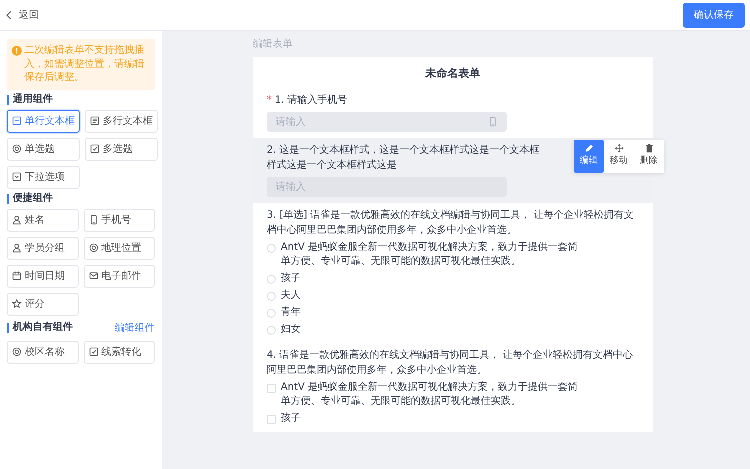  Describe the element at coordinates (81, 64) in the screenshot. I see `warning-notice: 二次编辑表单不支持拖拽插入，如需调整位置，请编辑保存后调整。` at that location.